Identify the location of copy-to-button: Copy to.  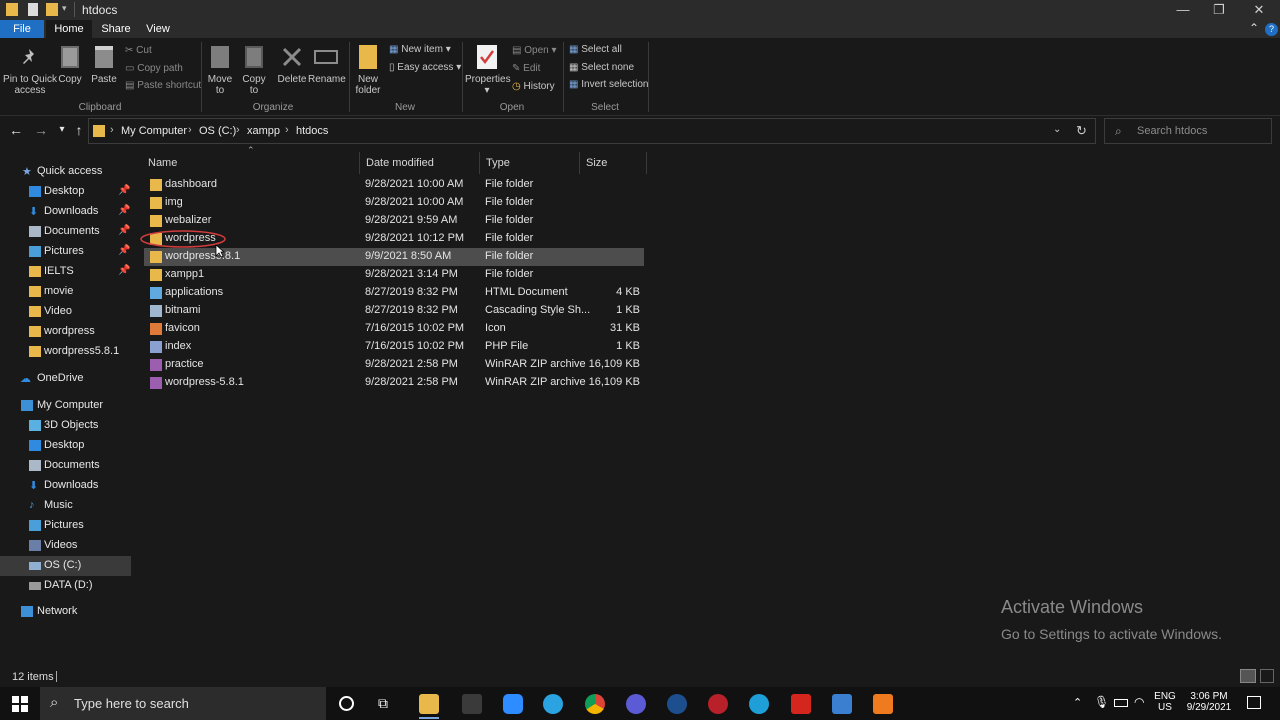
(254, 85).